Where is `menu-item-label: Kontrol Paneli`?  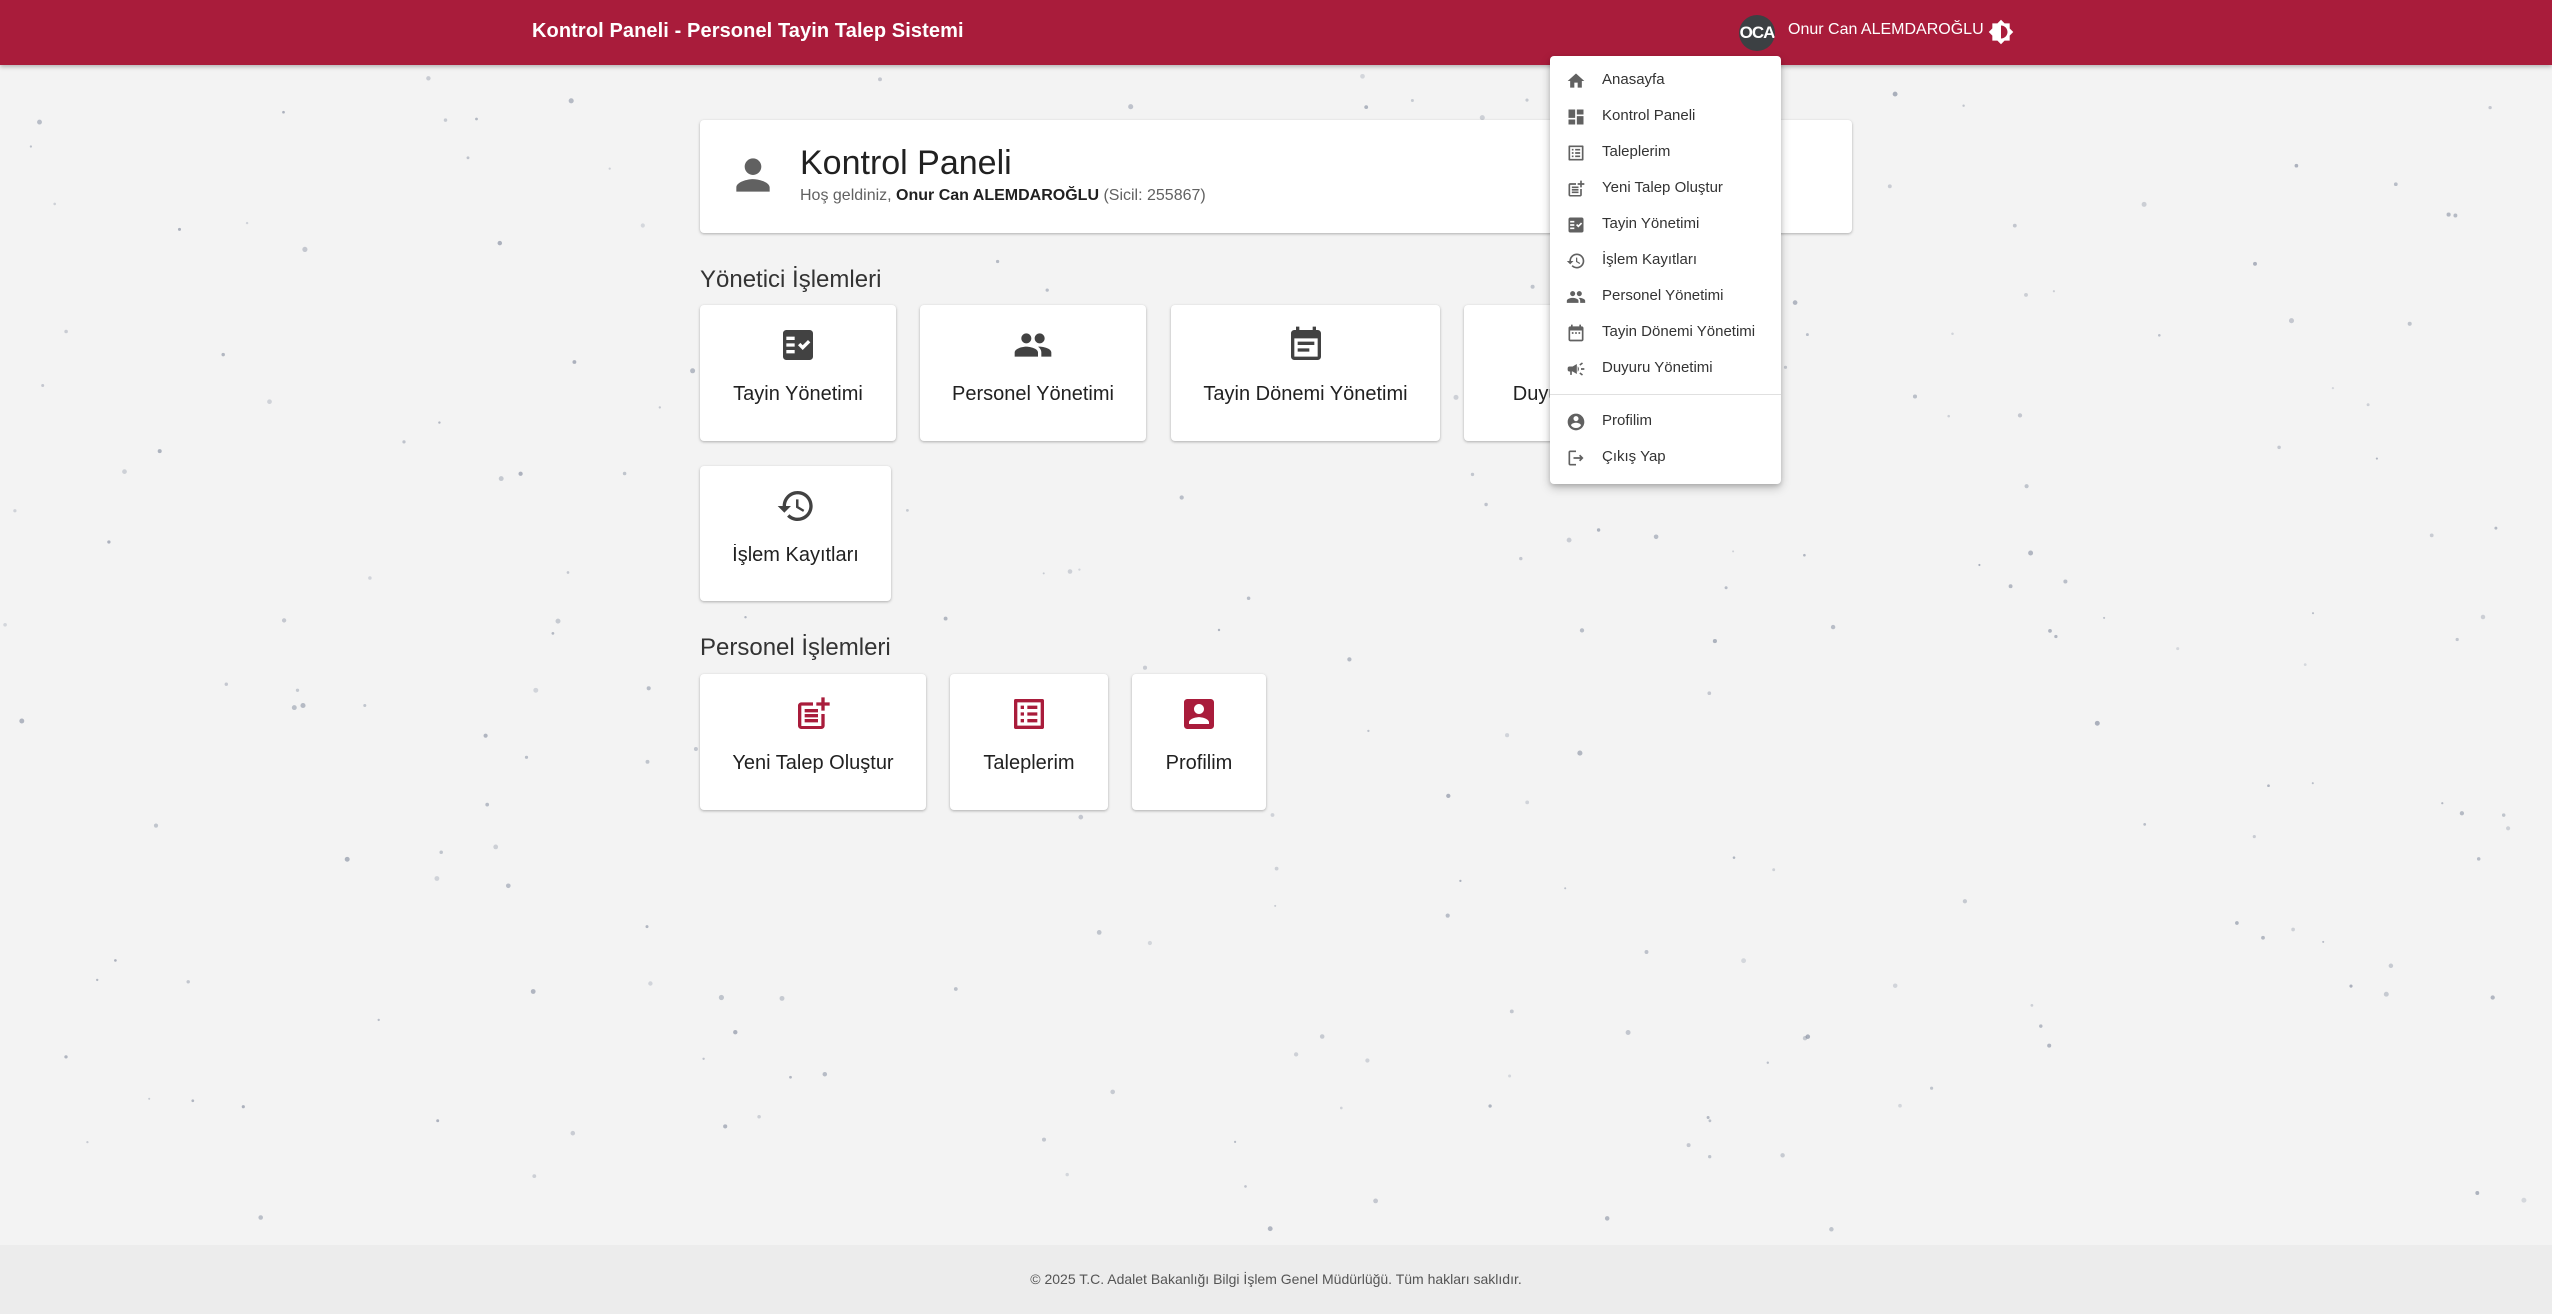
menu-item-label: Kontrol Paneli is located at coordinates (1649, 115).